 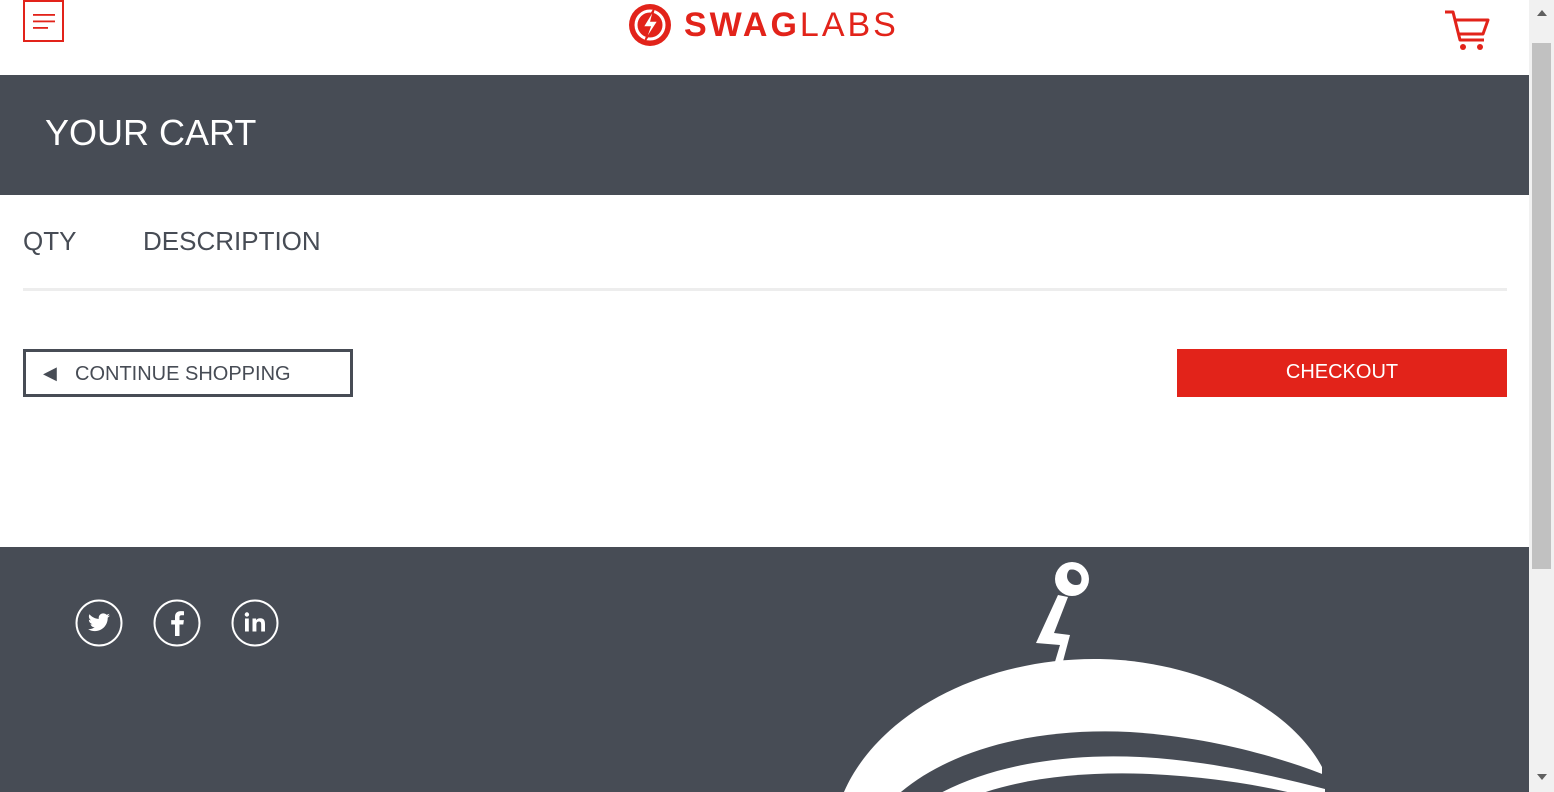 What do you see at coordinates (1542, 13) in the screenshot?
I see `scroll-up-arrow-icon` at bounding box center [1542, 13].